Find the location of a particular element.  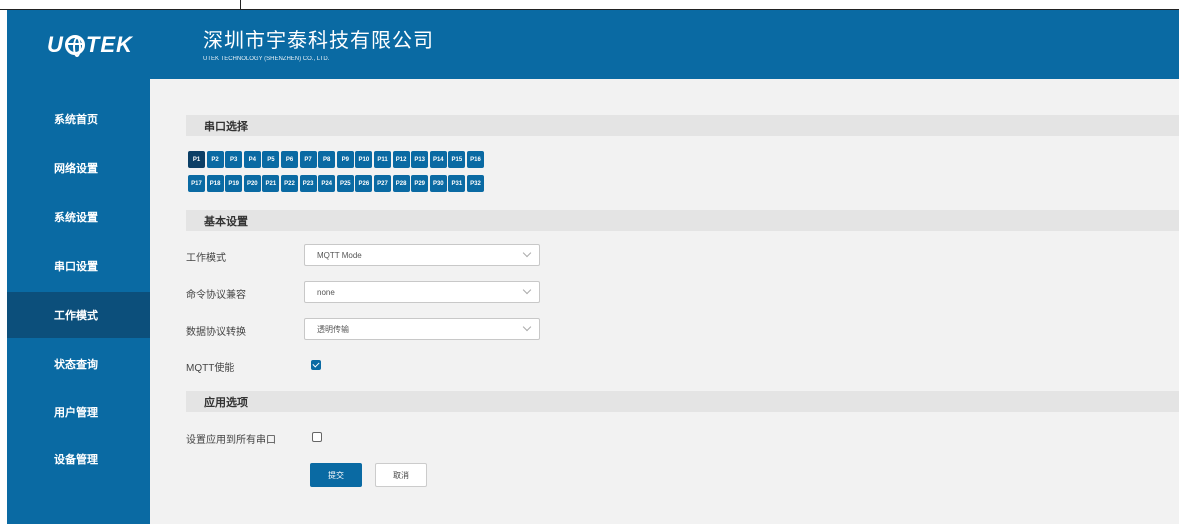

section-serial-select: 串口选择 is located at coordinates (682, 125).